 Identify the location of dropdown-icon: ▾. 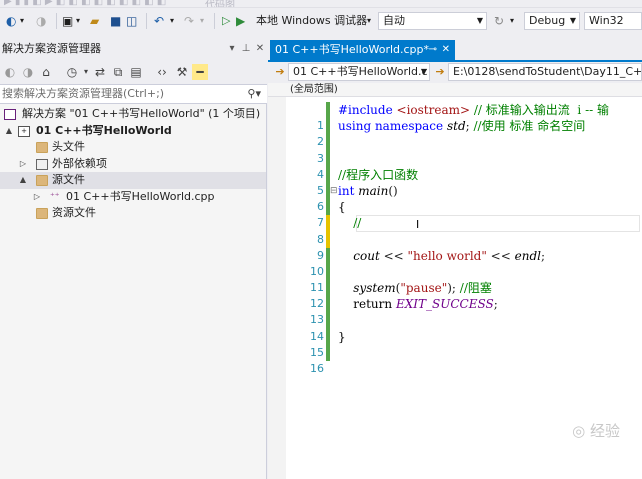
(232, 49).